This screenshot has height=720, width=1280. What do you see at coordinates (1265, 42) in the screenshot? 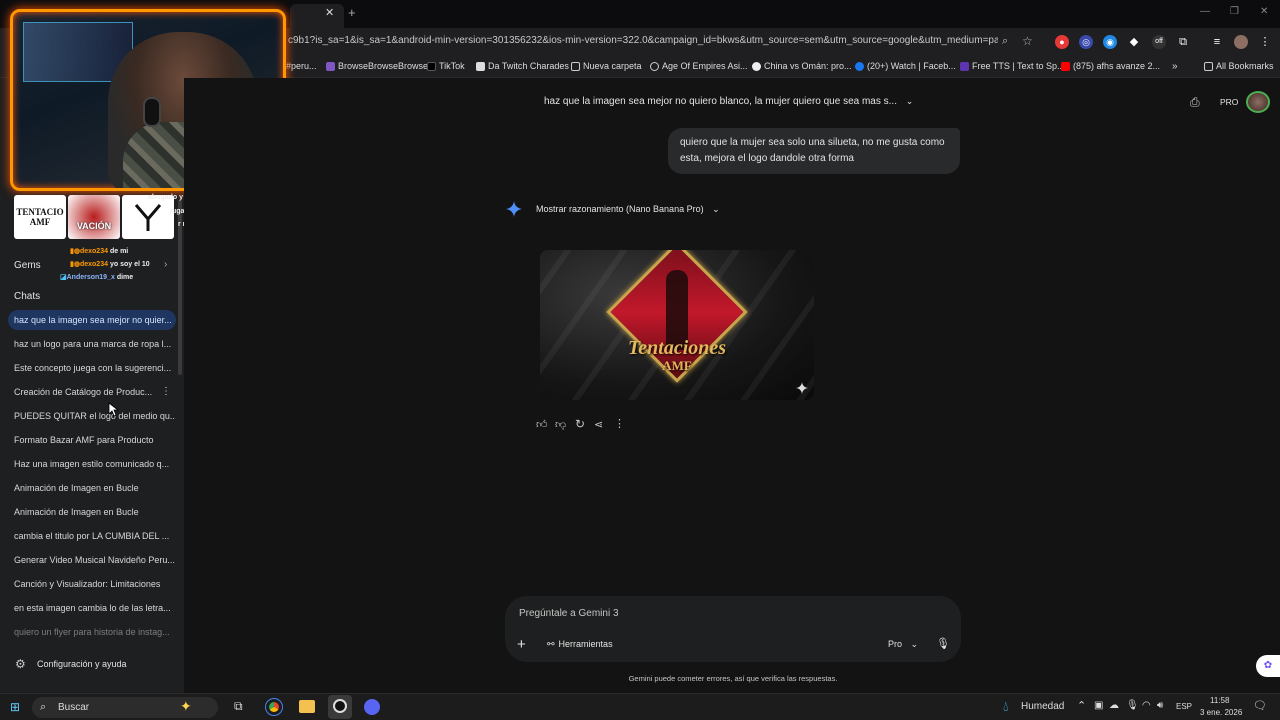
I see `menu-icon: ⋮` at bounding box center [1265, 42].